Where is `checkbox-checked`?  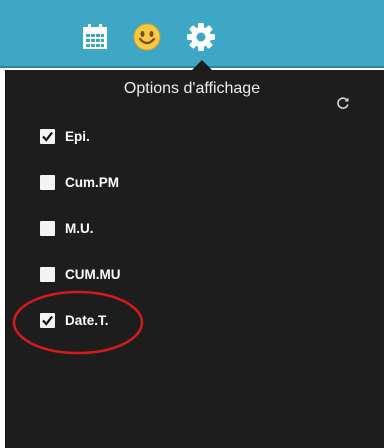 checkbox-checked is located at coordinates (47, 136).